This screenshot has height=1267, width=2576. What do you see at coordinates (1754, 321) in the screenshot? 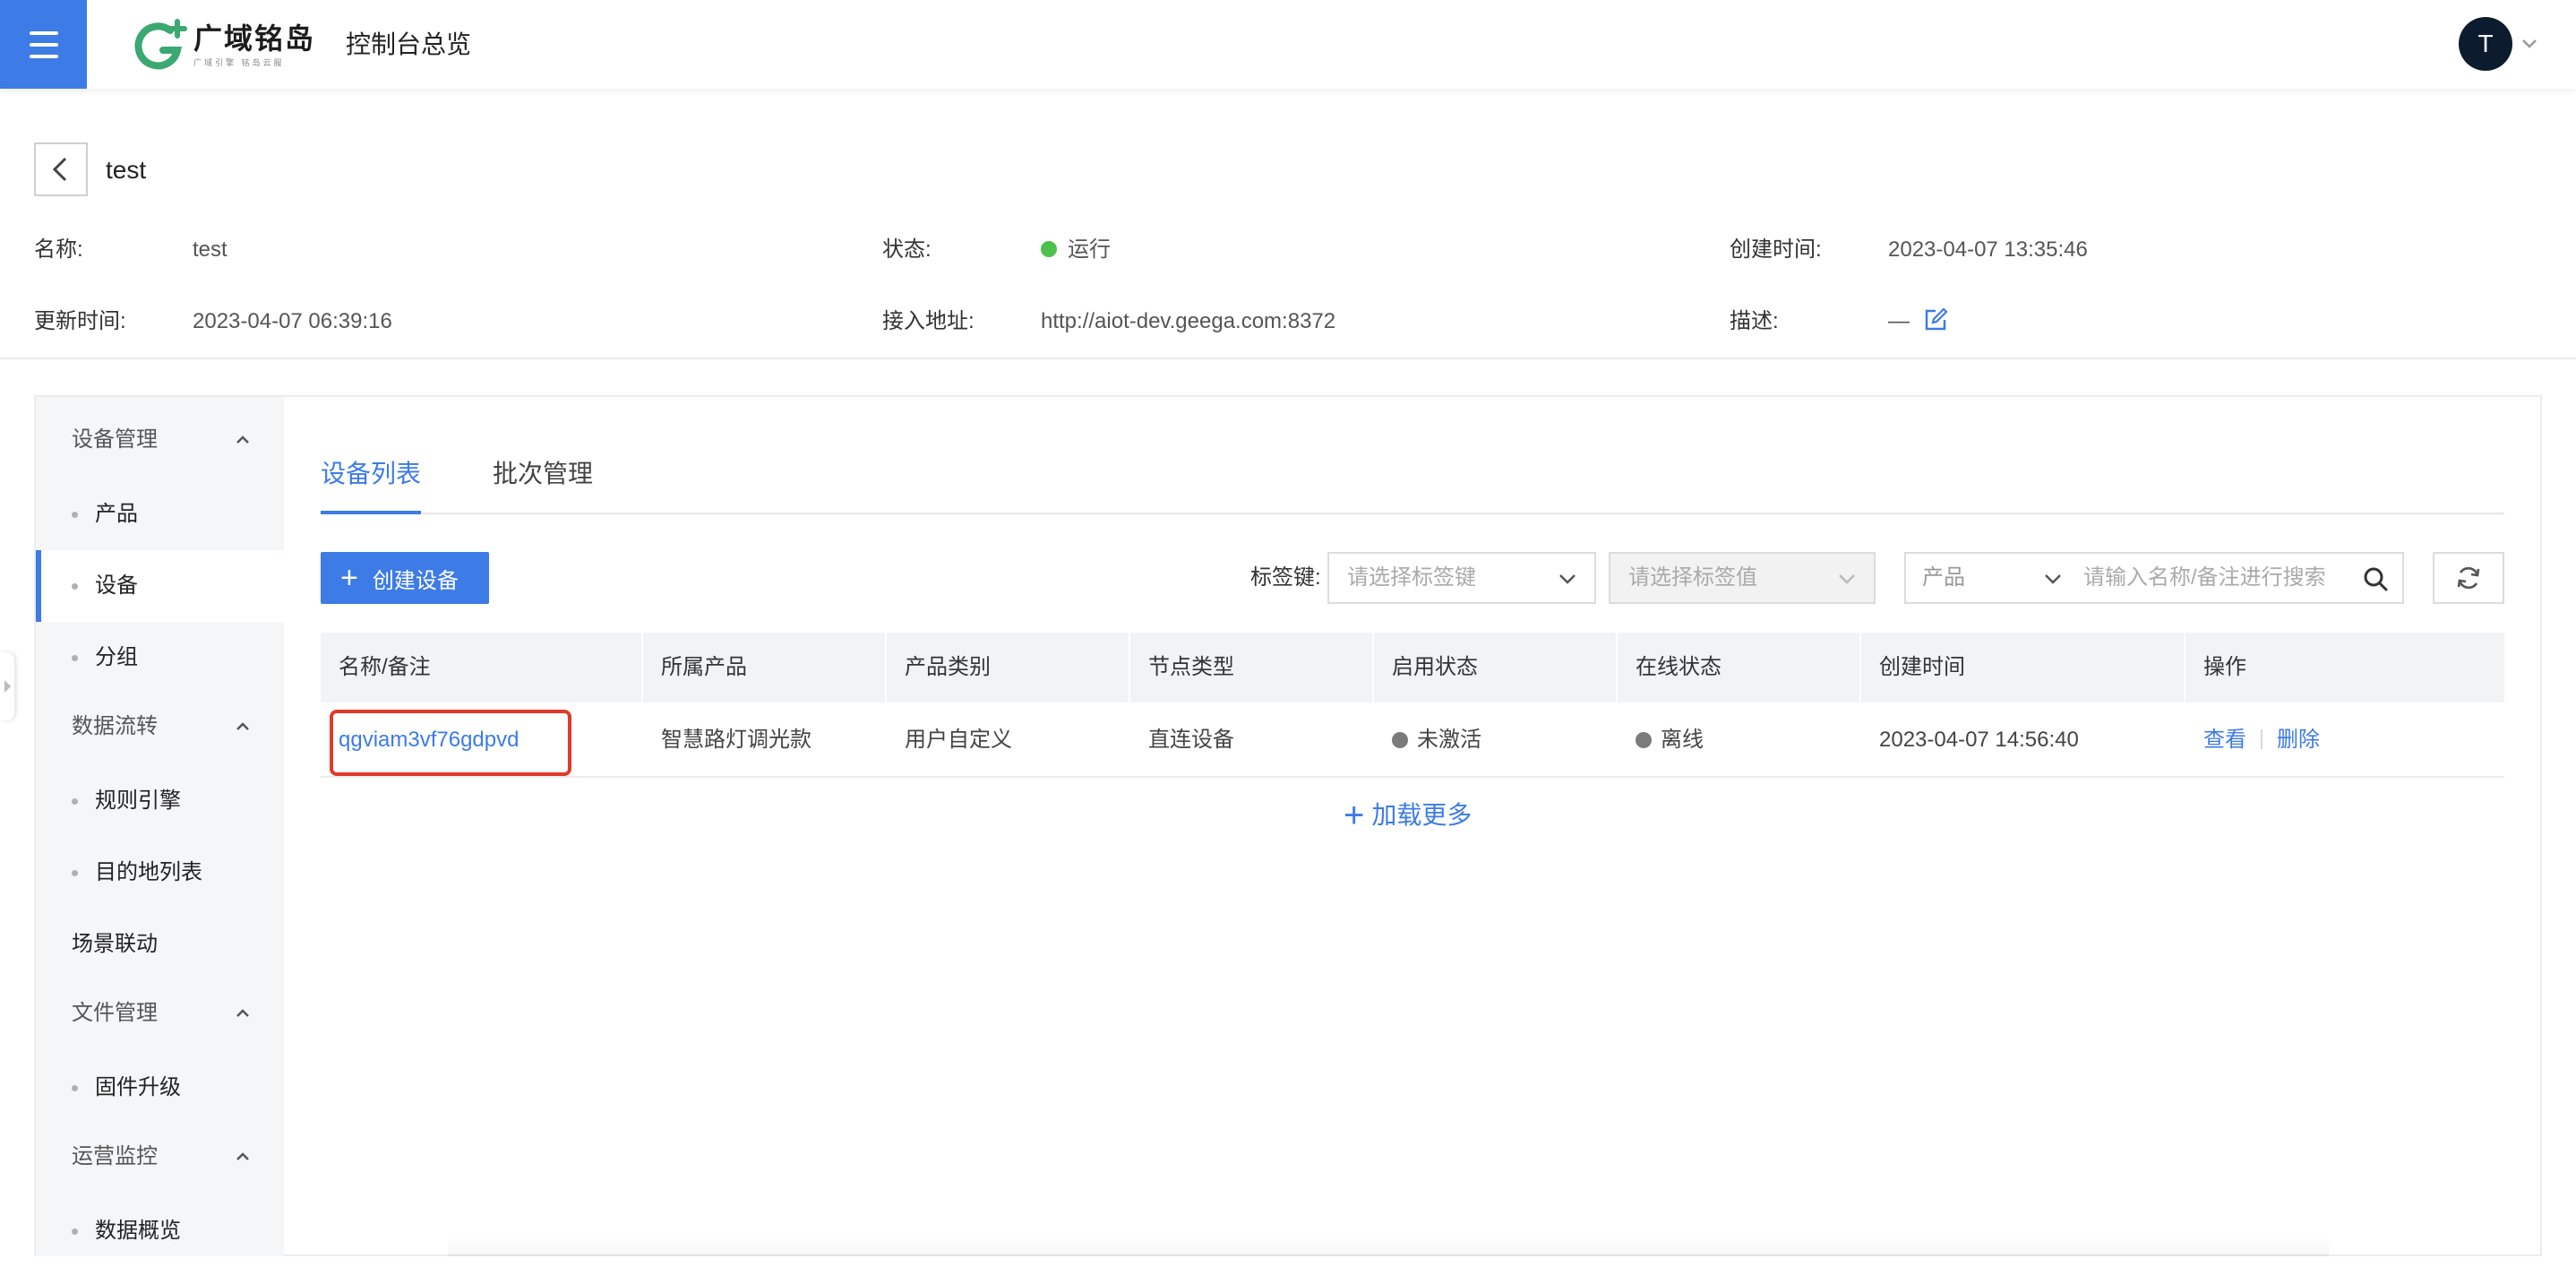
I see `description-label: 描述:` at bounding box center [1754, 321].